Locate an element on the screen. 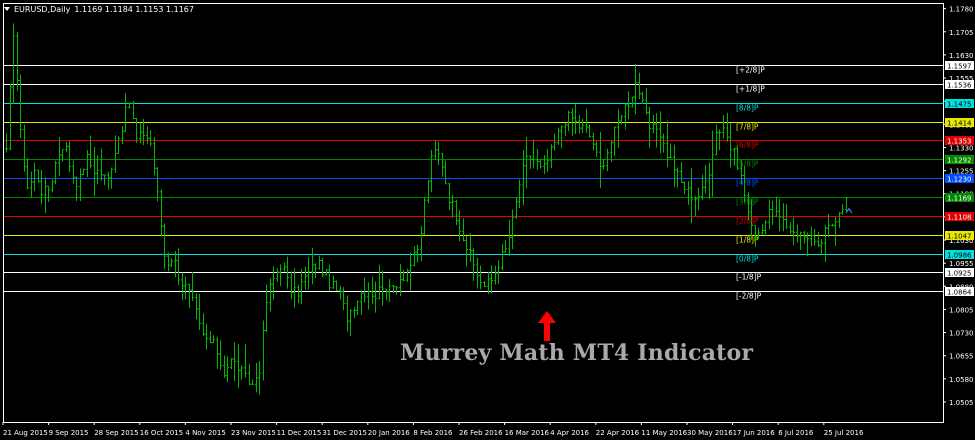  murrey-level-label: [8/8]P is located at coordinates (747, 108).